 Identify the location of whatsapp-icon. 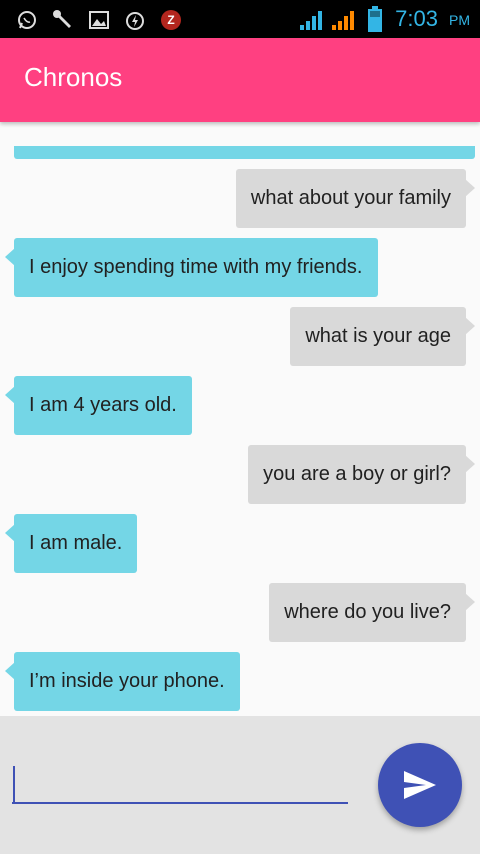
(26, 19).